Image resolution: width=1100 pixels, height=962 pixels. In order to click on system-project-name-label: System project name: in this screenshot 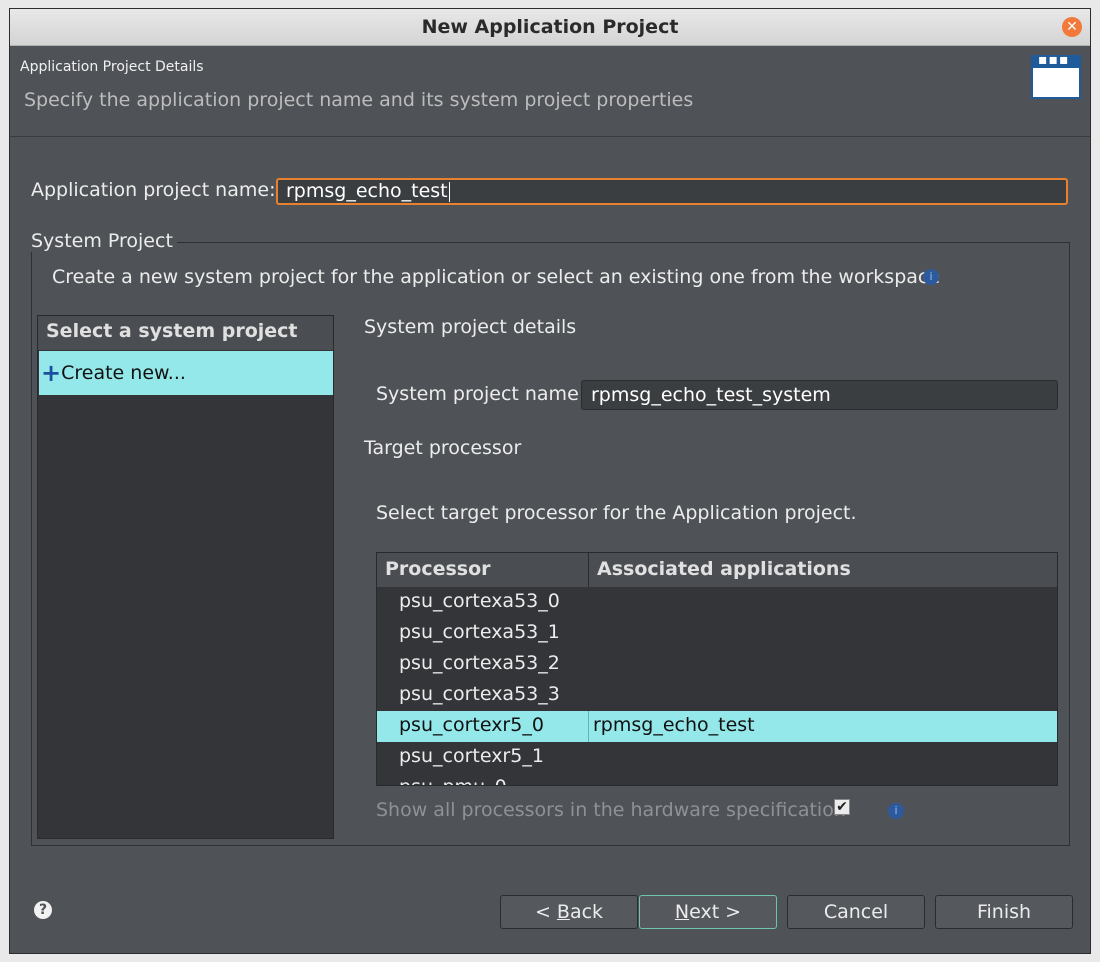, I will do `click(481, 394)`.